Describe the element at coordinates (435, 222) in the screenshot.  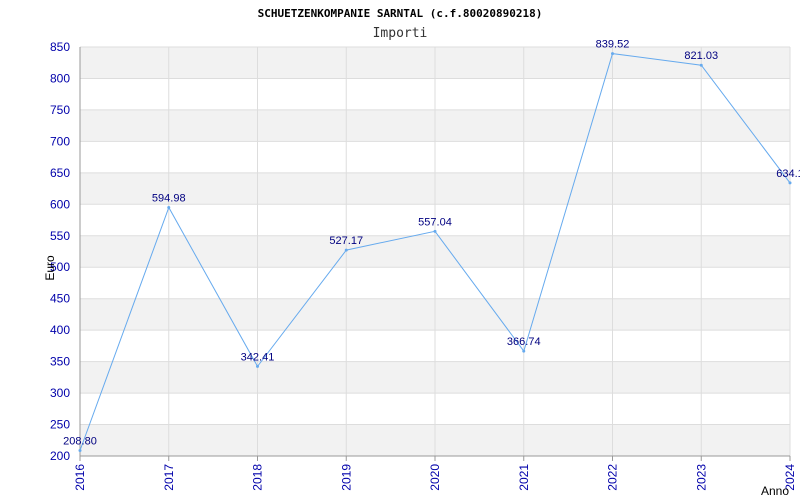
I see `data-label: 557.04` at that location.